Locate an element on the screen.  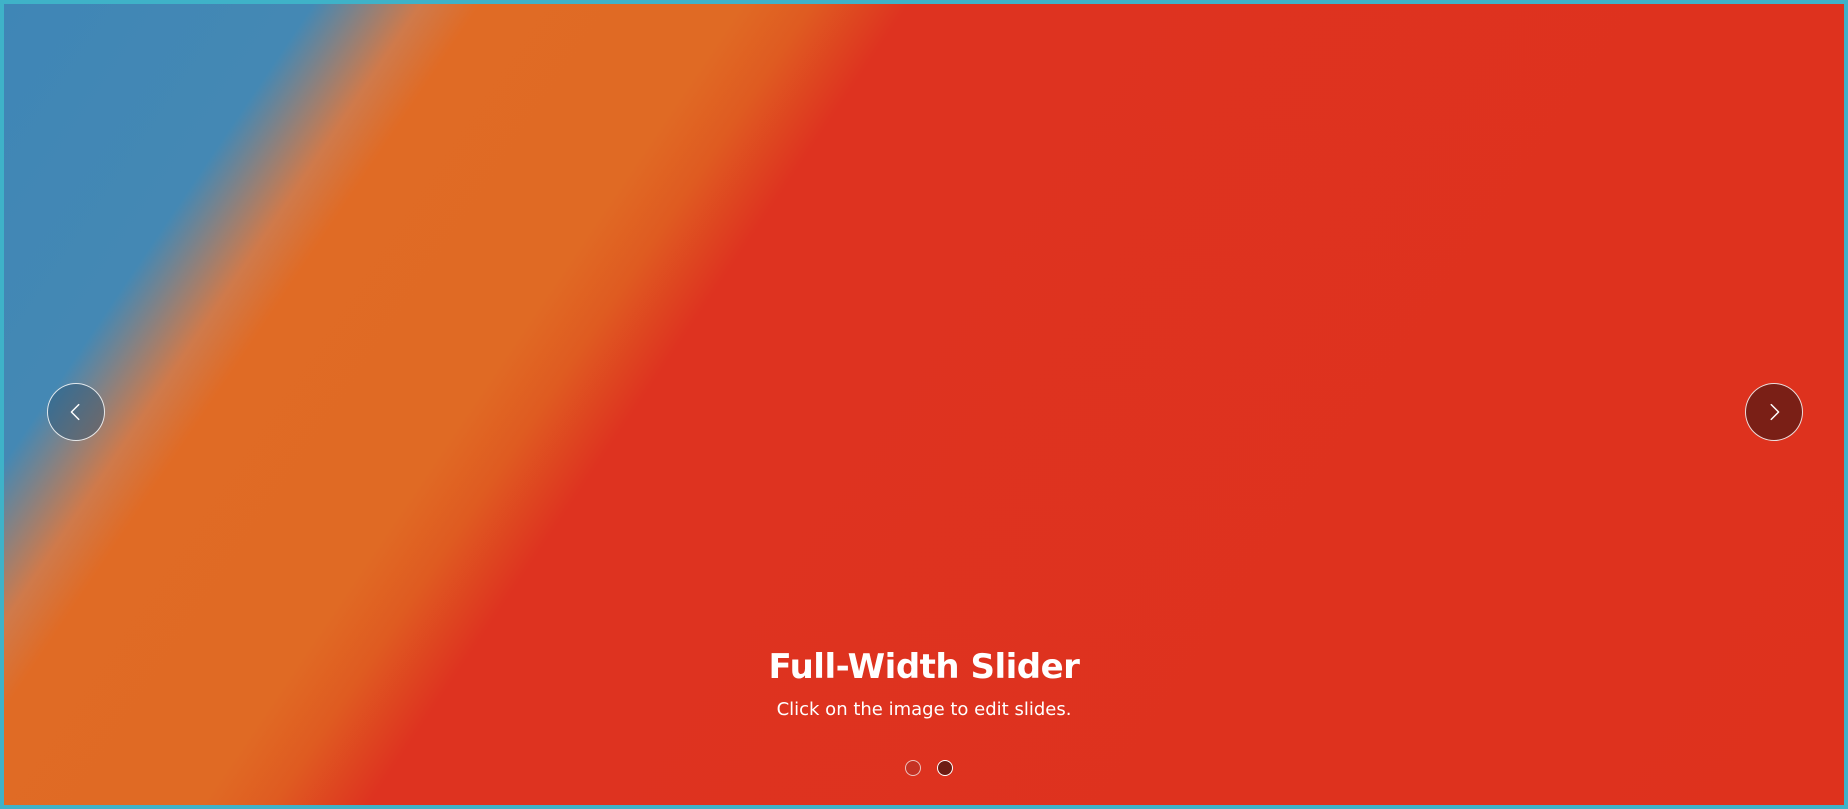
slide-pagination is located at coordinates (924, 768).